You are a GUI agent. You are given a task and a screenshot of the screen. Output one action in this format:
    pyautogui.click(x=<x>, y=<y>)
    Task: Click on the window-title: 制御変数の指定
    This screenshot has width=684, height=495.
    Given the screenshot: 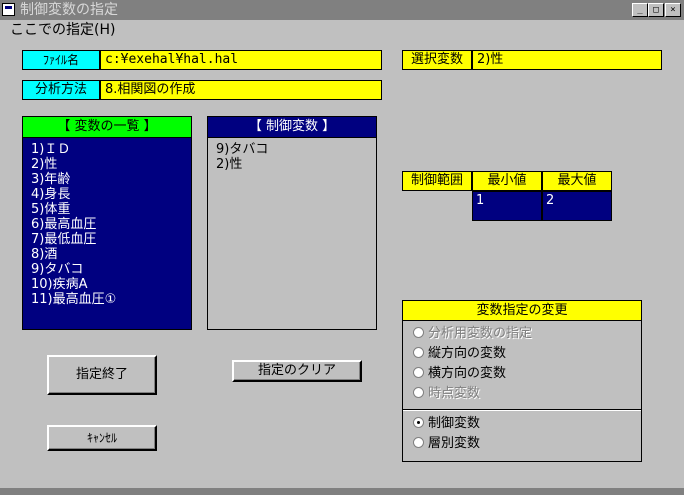 What is the action you would take?
    pyautogui.click(x=69, y=10)
    